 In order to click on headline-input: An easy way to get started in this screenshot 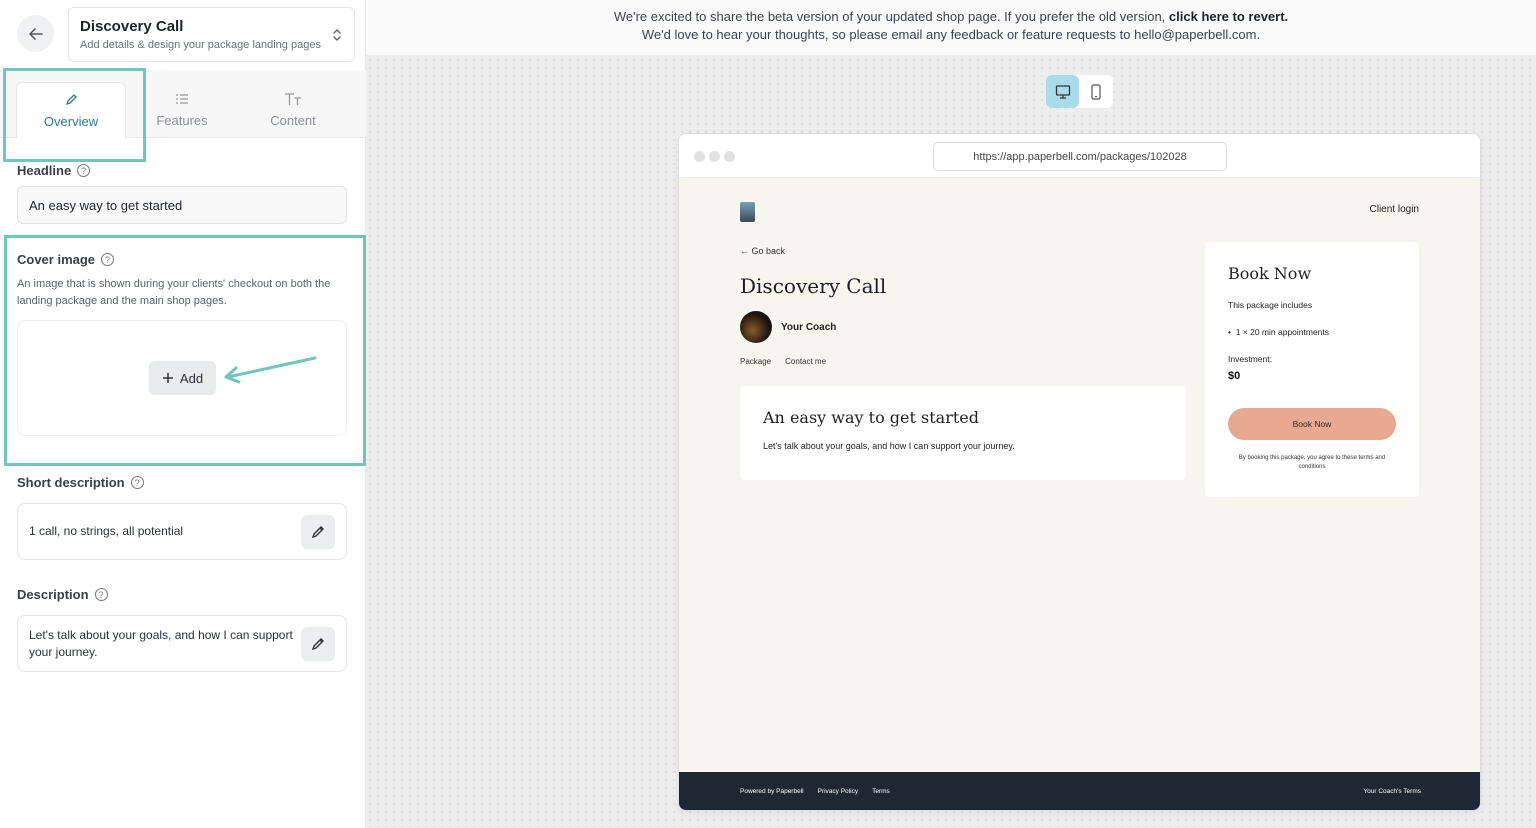, I will do `click(182, 205)`.